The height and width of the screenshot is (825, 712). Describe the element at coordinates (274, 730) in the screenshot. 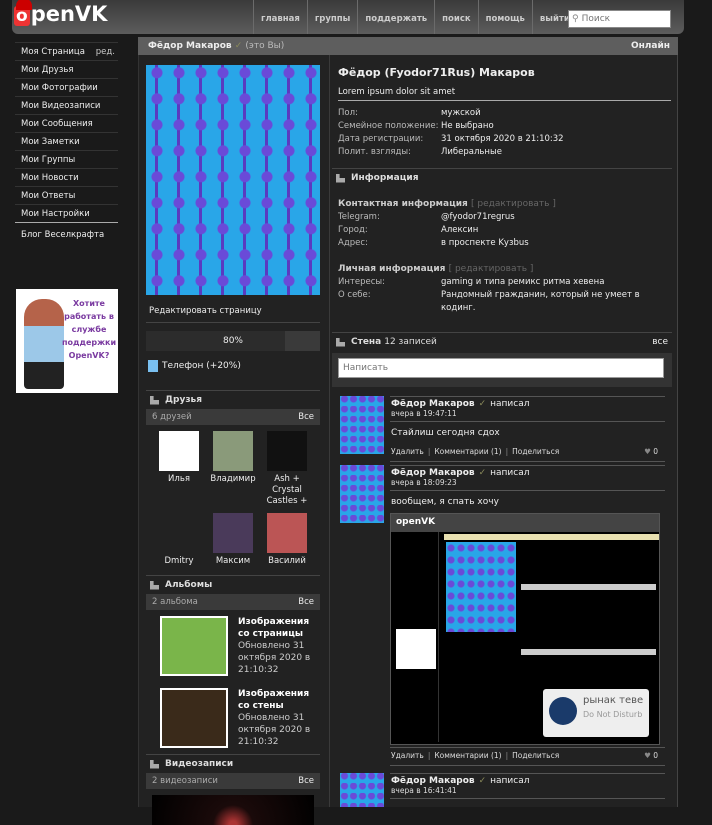

I see `album-date: Обновлено 31 октября 2020 в 21:10:32` at that location.